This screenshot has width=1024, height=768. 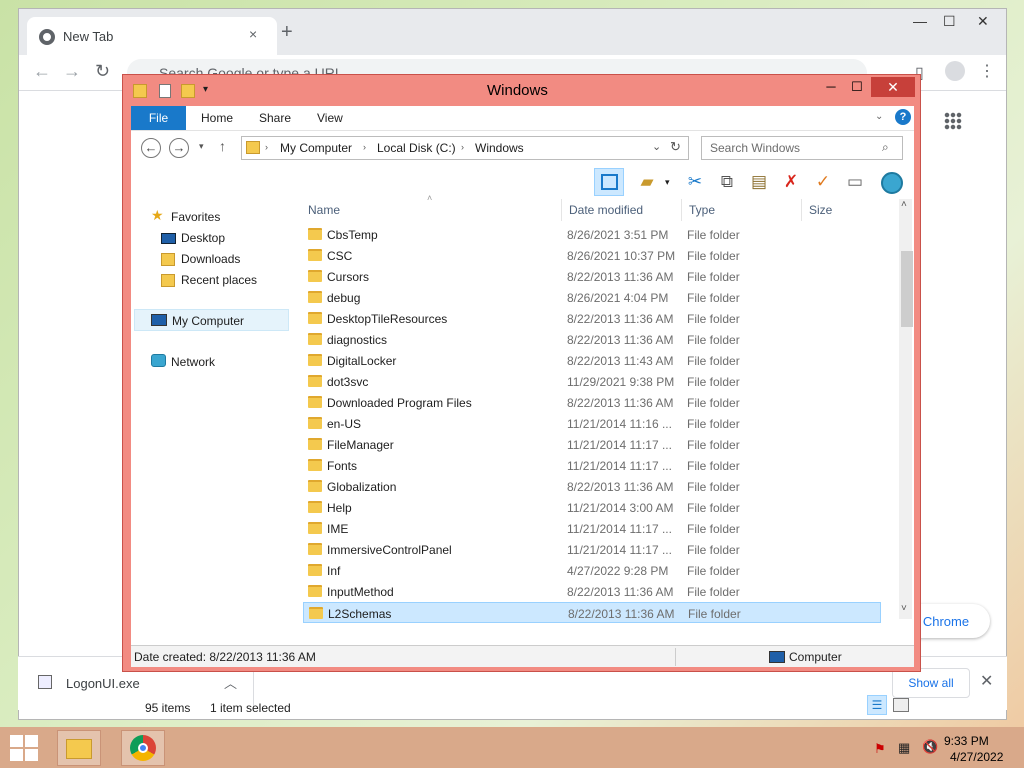 I want to click on move-to-dropdown-icon: ▾, so click(x=667, y=182).